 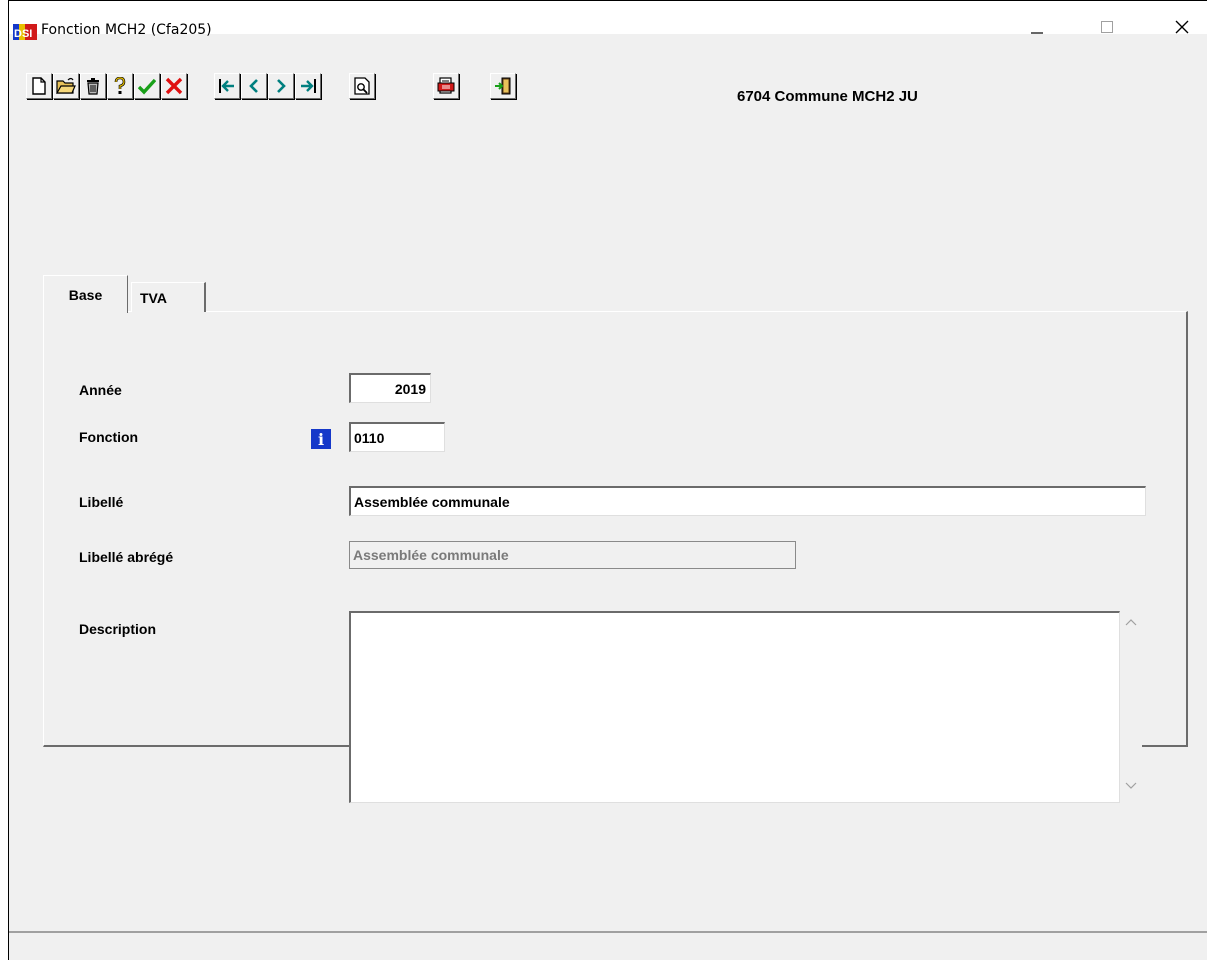 I want to click on validate-button, so click(x=147, y=86).